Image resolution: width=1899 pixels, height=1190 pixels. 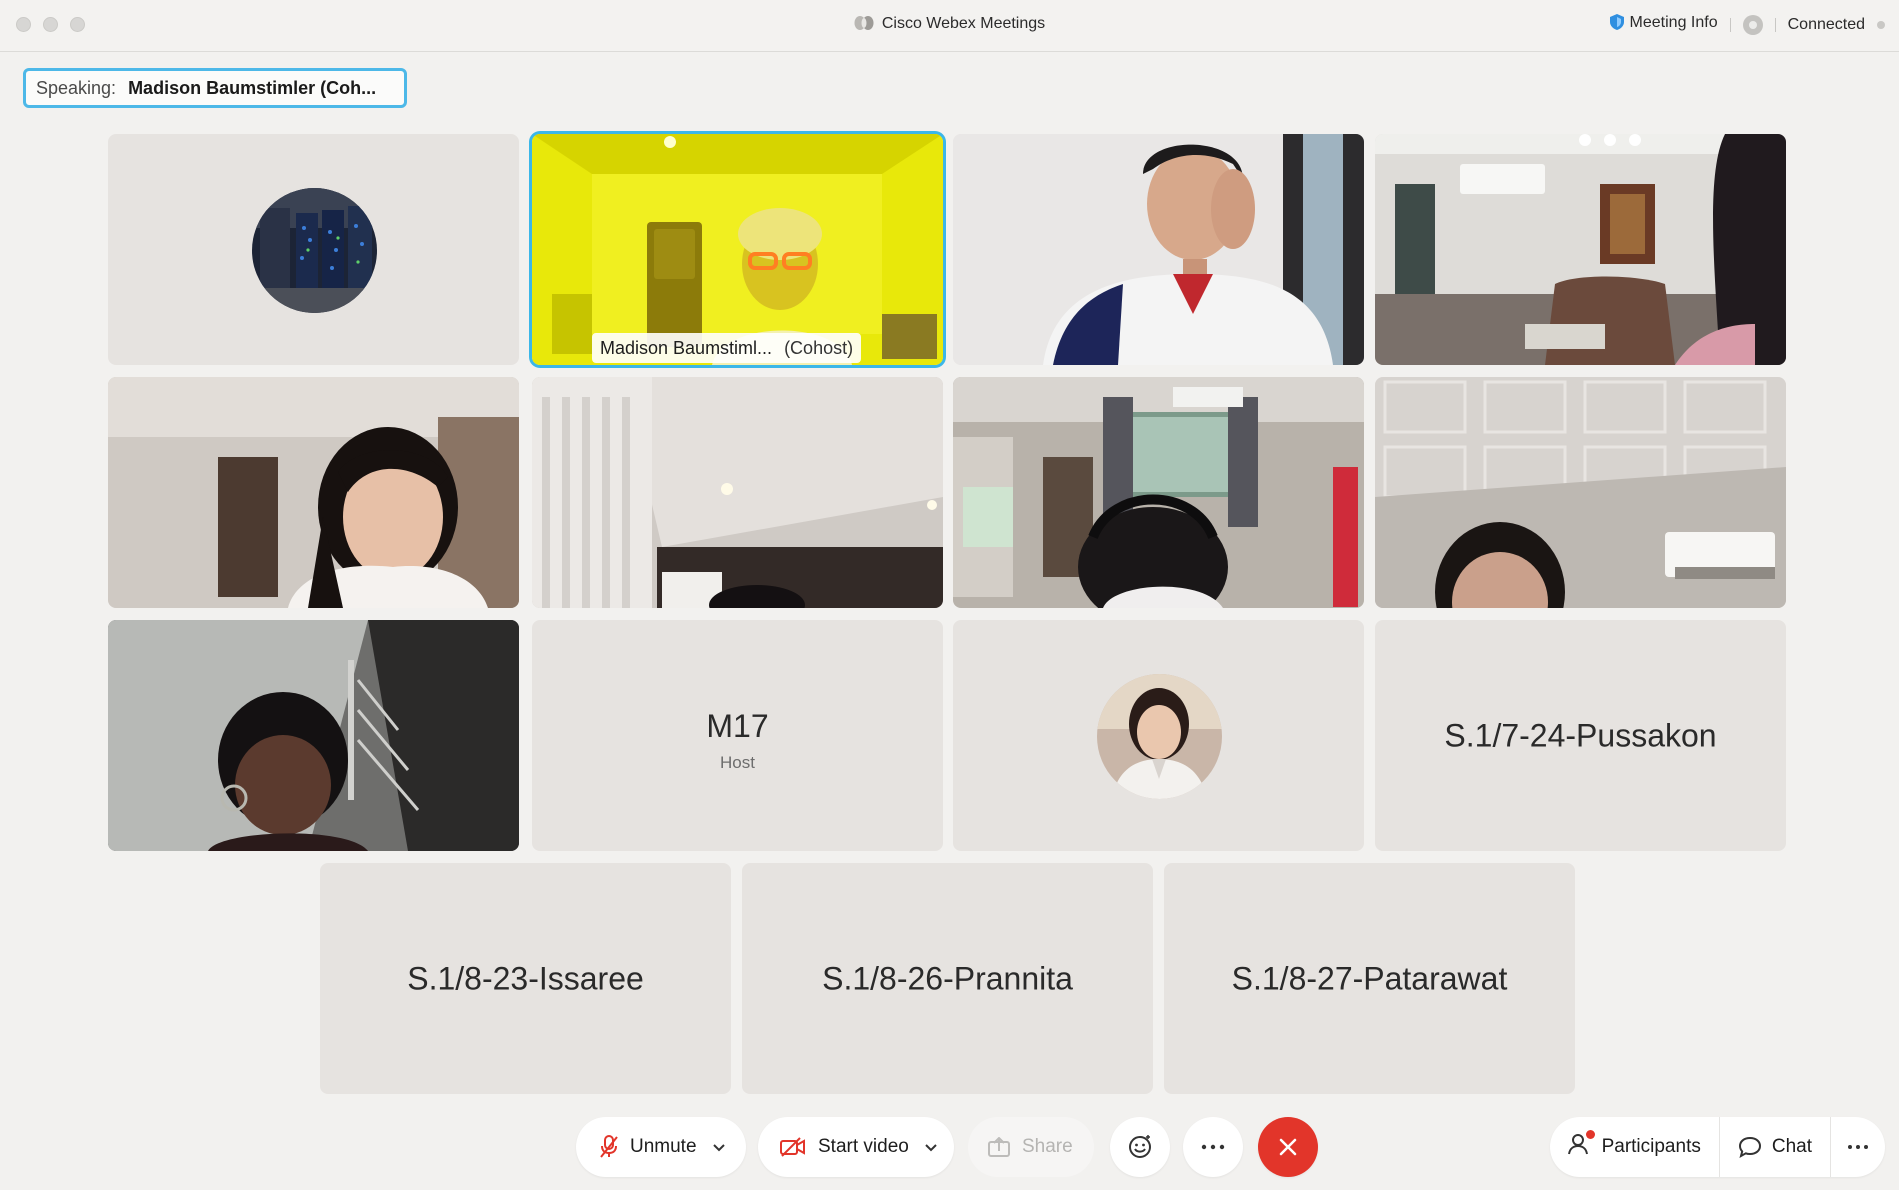 I want to click on more-options-button, so click(x=1213, y=1147).